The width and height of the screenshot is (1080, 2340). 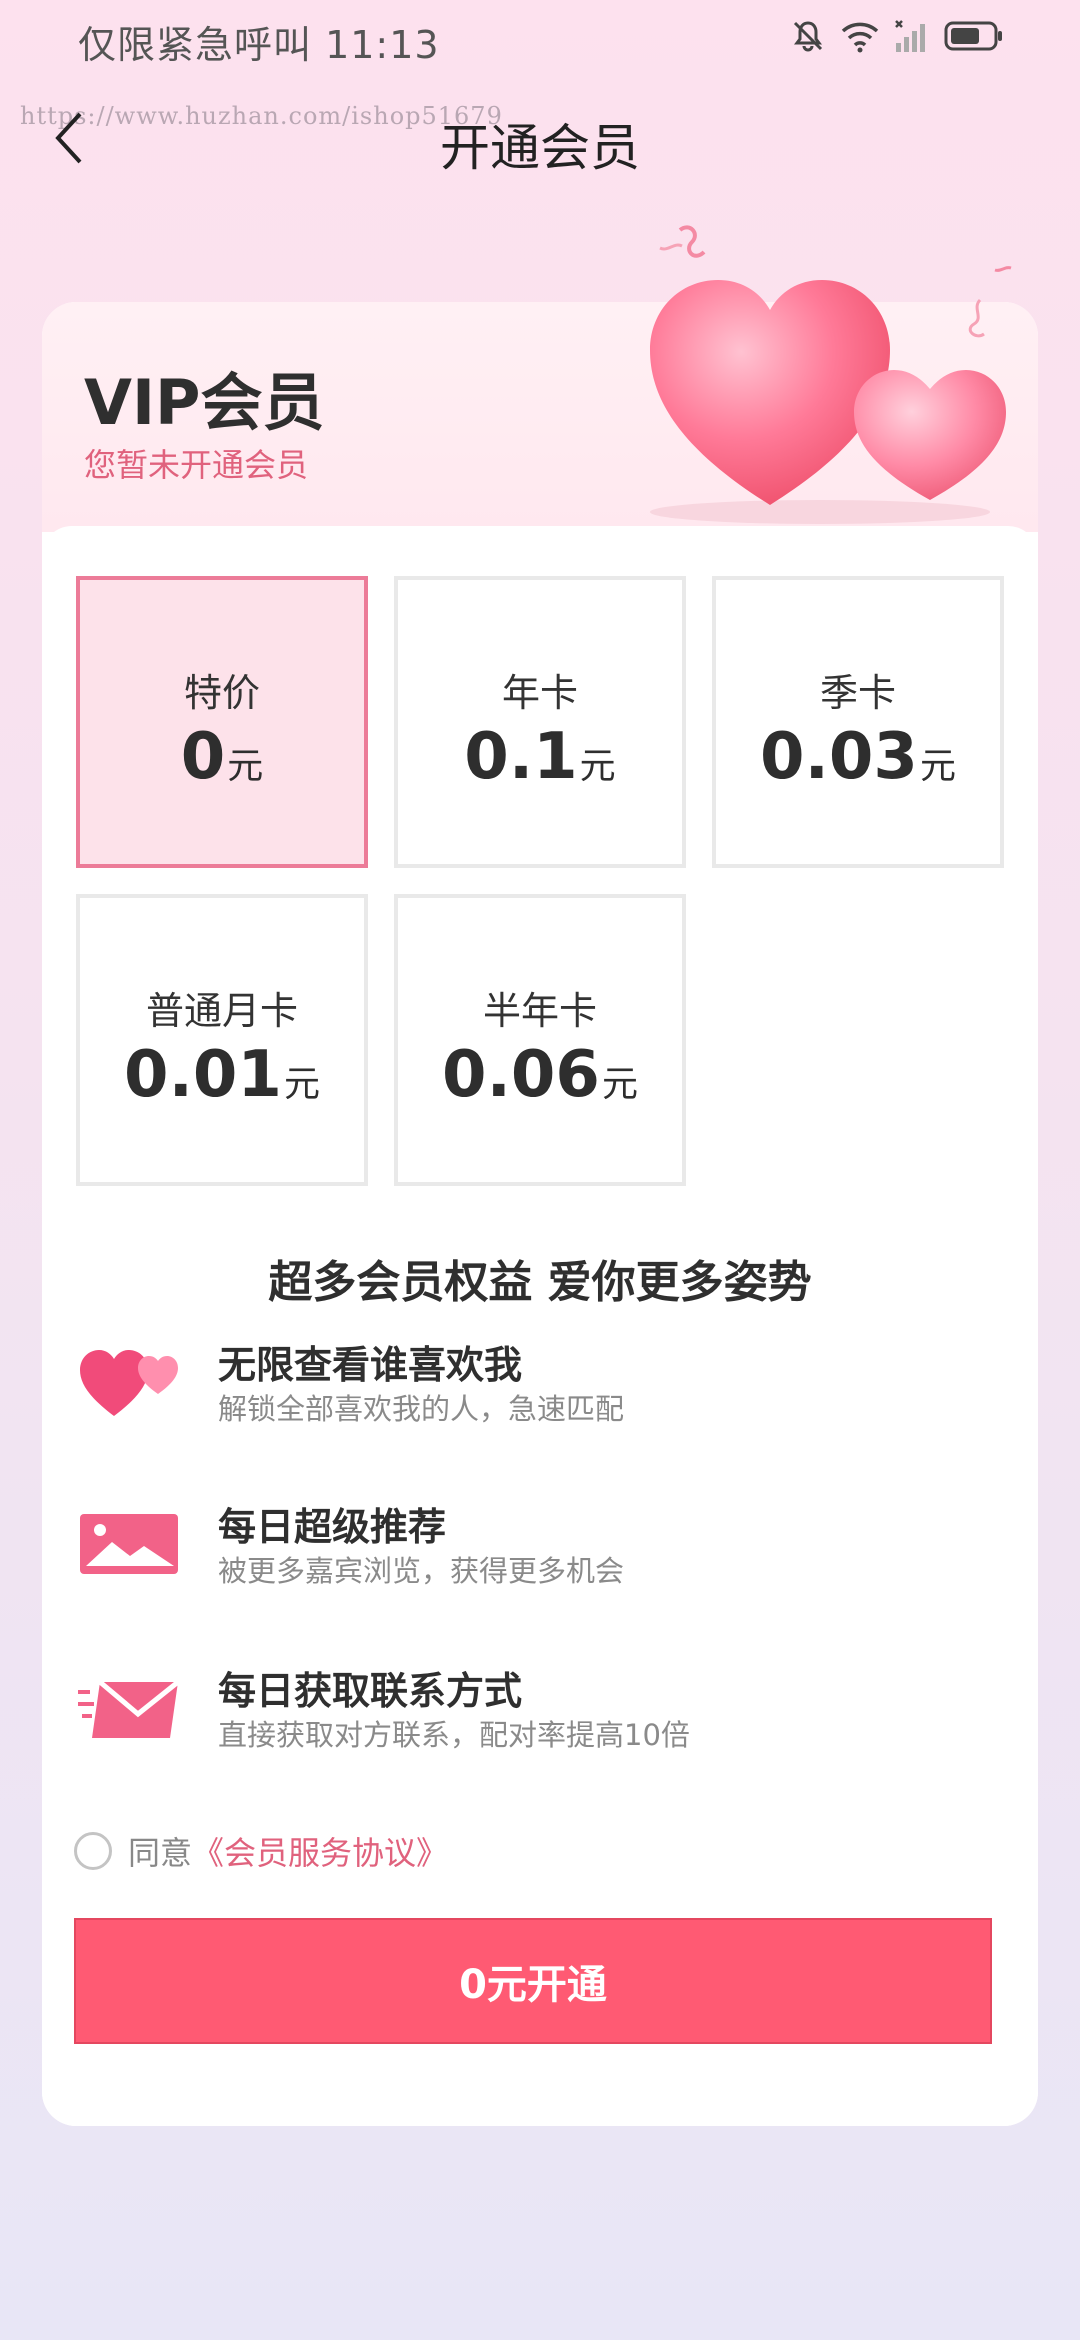 What do you see at coordinates (539, 1011) in the screenshot?
I see `plan-name: 半年卡` at bounding box center [539, 1011].